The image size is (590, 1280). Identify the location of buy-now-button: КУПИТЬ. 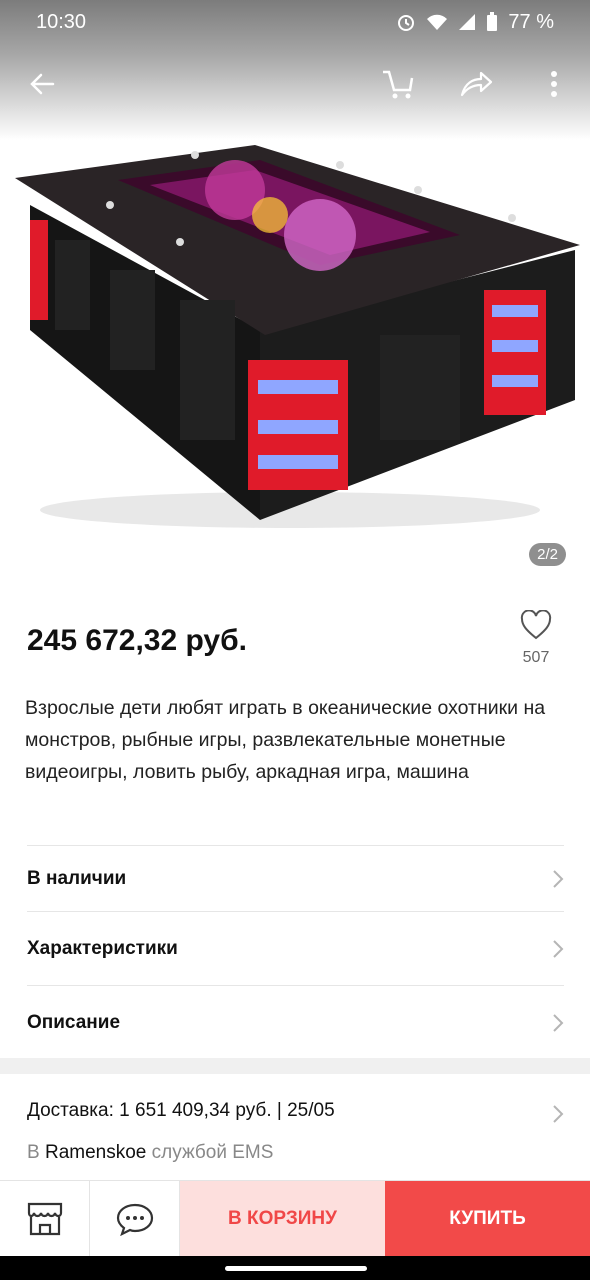
(487, 1218).